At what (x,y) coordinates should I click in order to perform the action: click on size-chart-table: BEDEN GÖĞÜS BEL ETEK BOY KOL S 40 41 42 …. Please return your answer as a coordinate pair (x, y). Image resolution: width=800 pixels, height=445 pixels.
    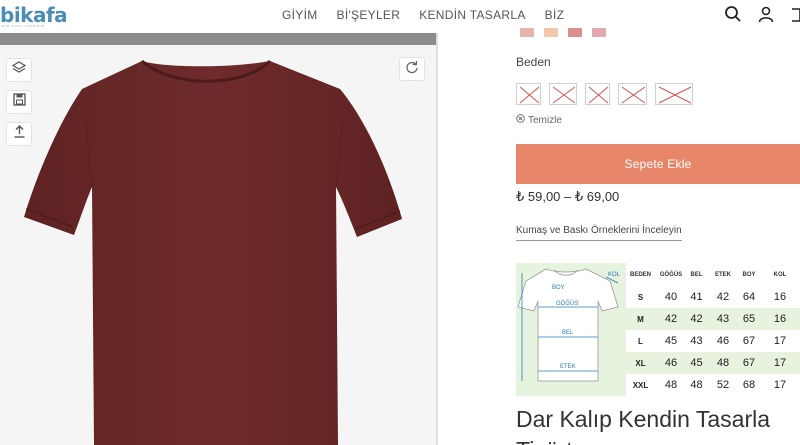
    Looking at the image, I should click on (712, 329).